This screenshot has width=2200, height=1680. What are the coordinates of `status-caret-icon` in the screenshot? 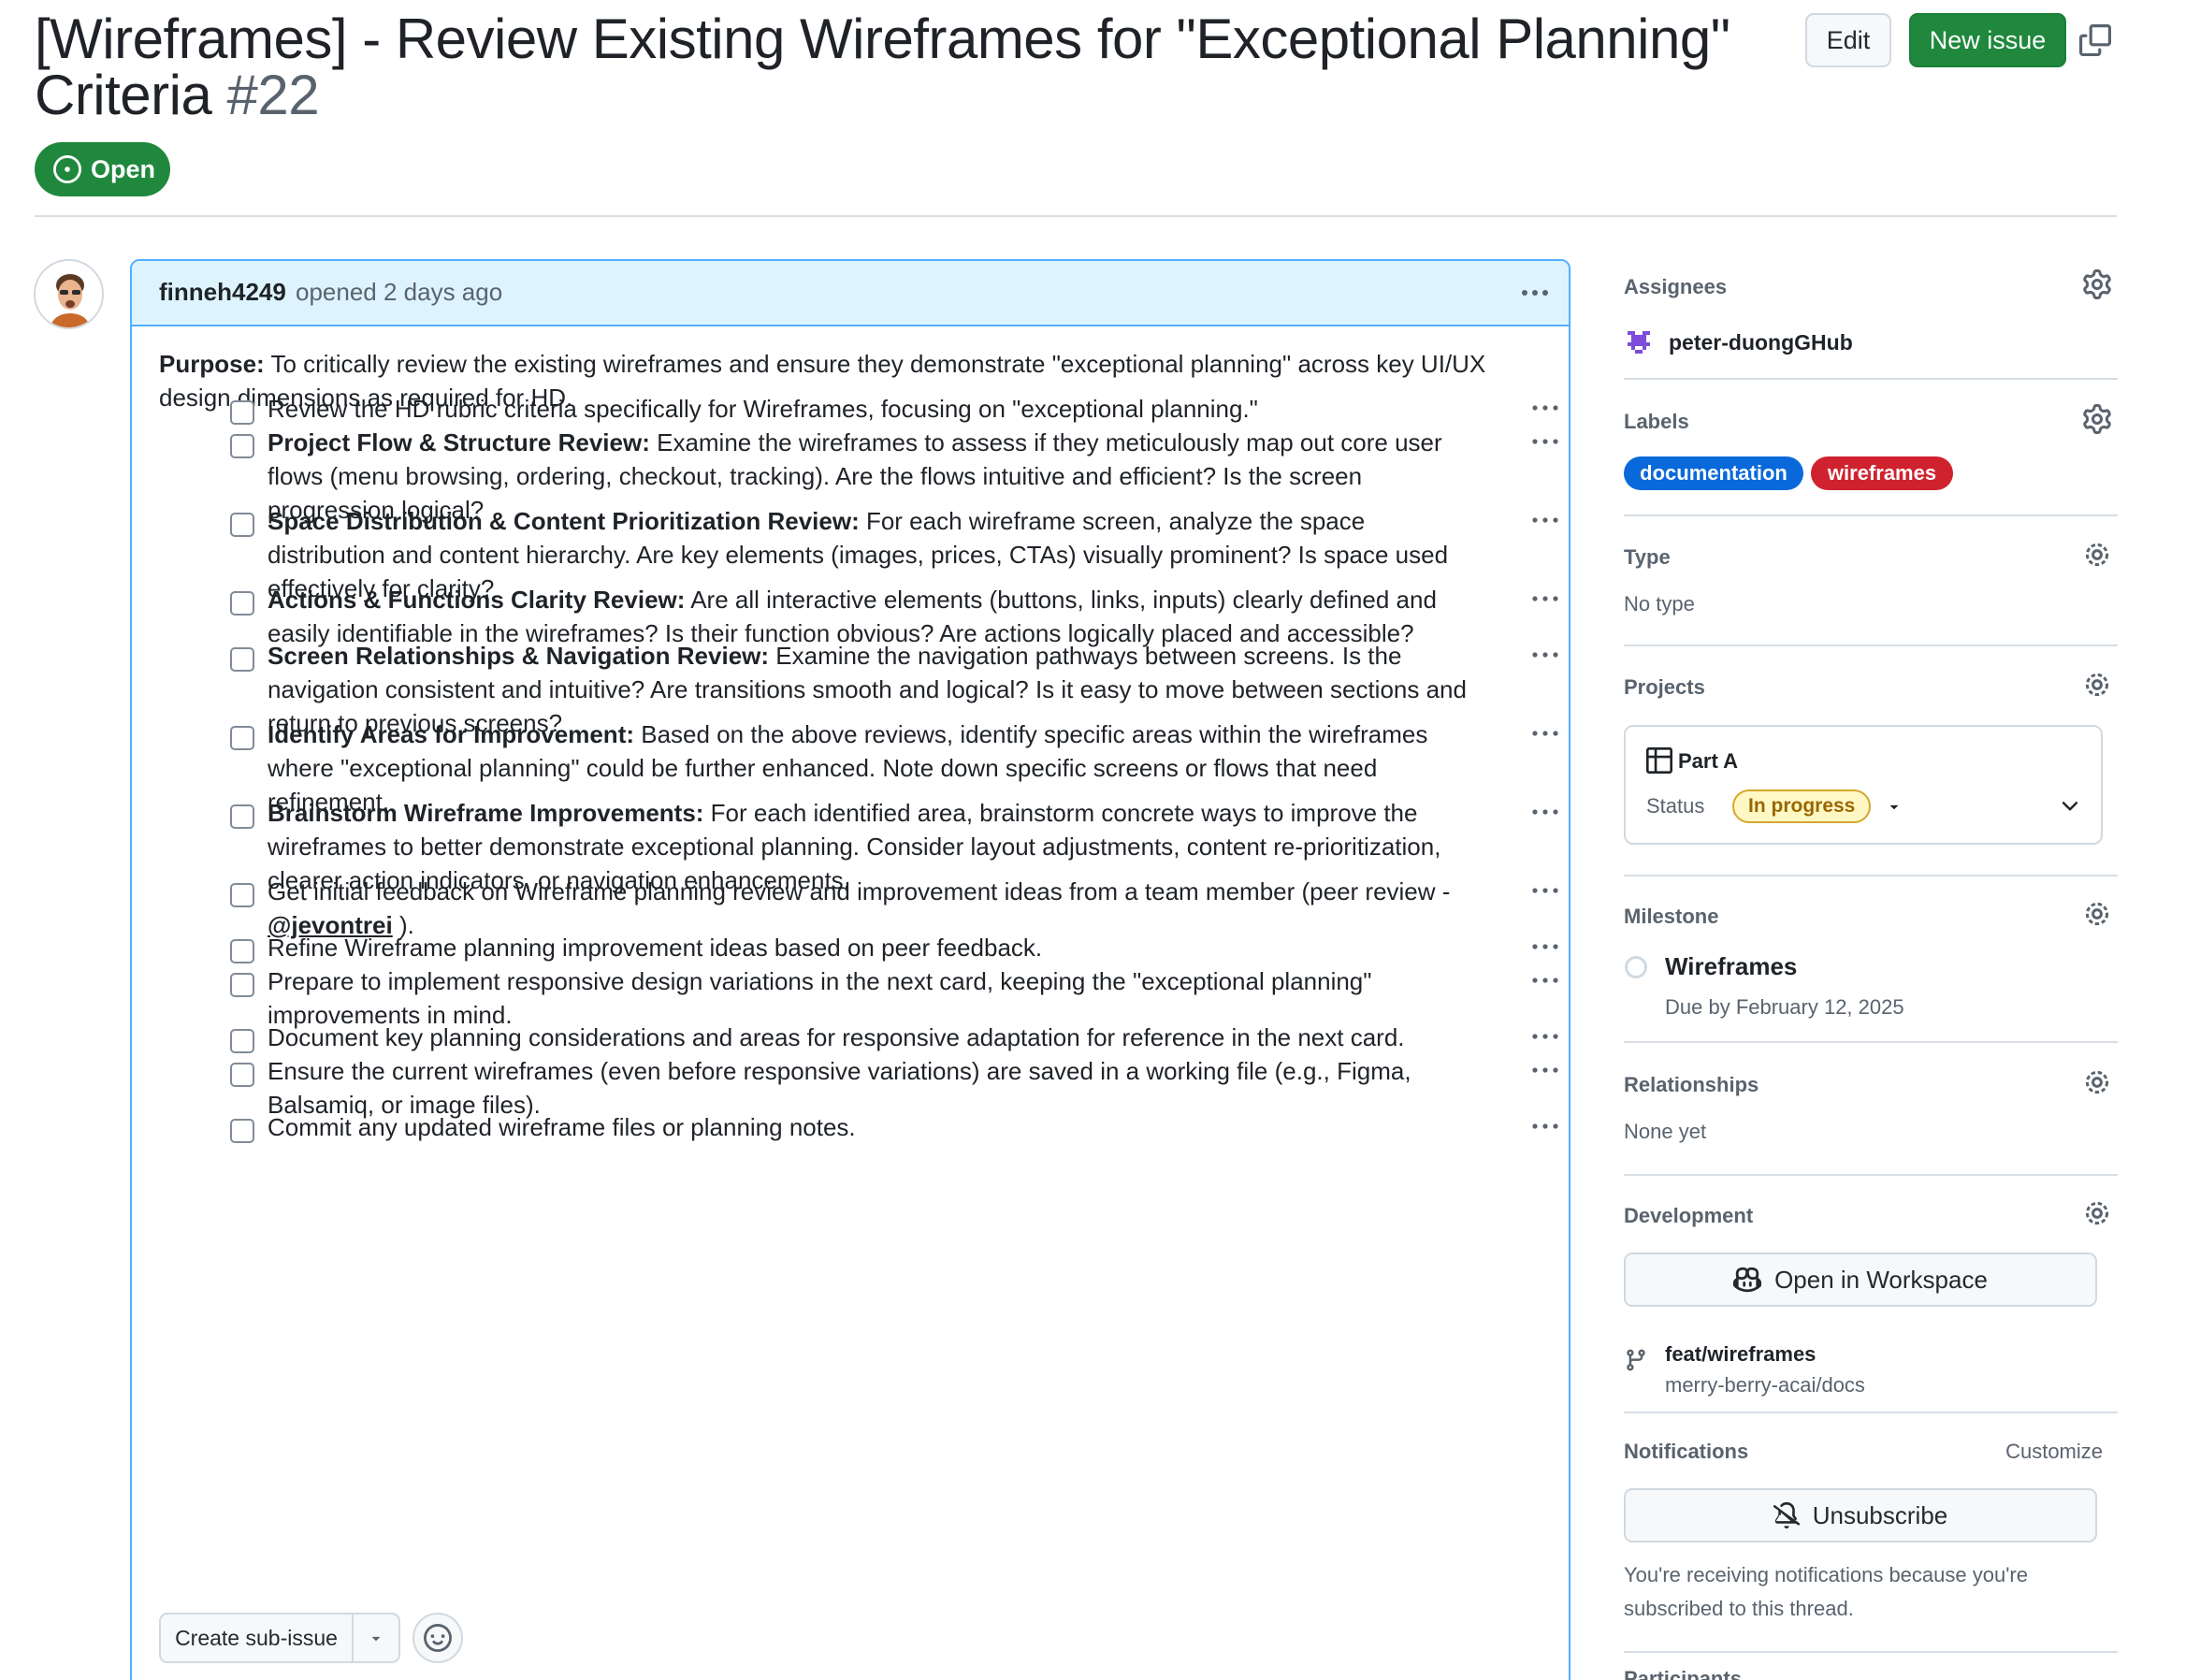 It's located at (1895, 806).